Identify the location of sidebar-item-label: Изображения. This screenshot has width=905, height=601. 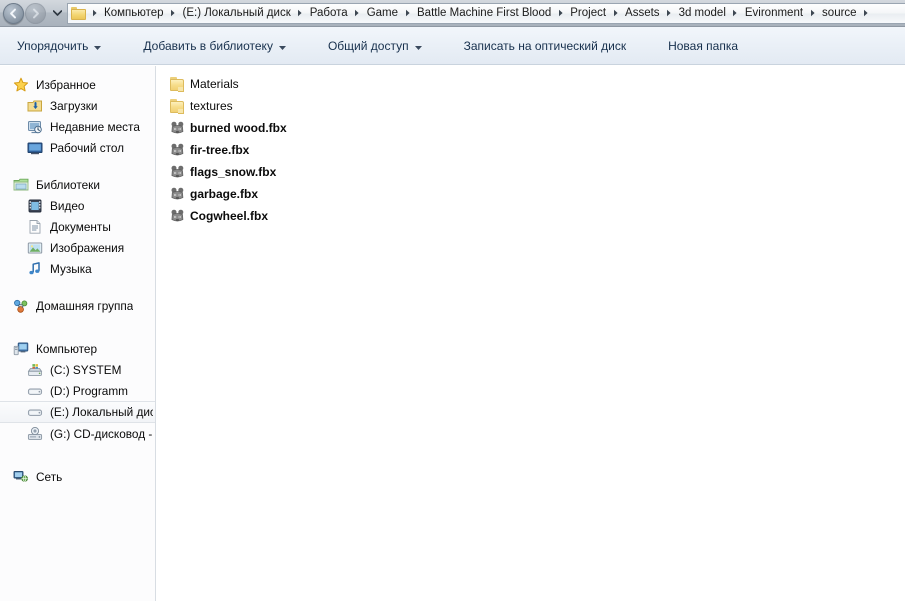
(87, 247).